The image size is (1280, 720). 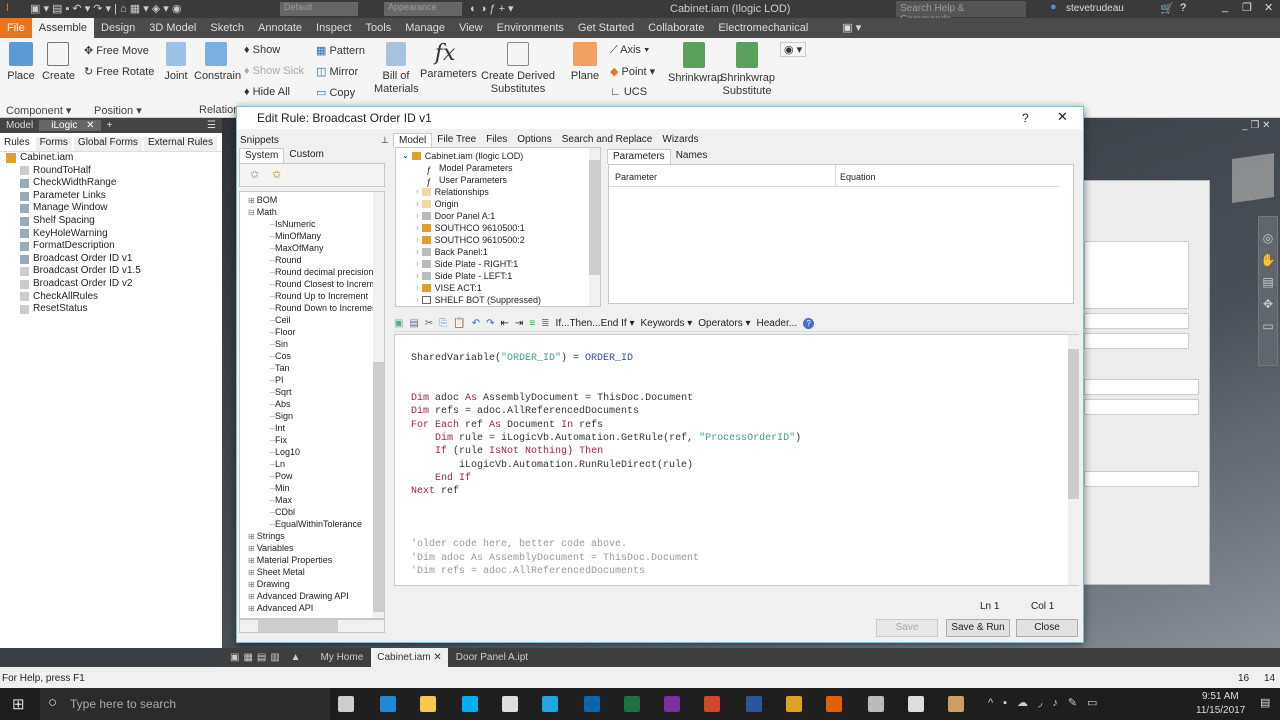 I want to click on dialog-close-button: ✕, so click(x=1062, y=117).